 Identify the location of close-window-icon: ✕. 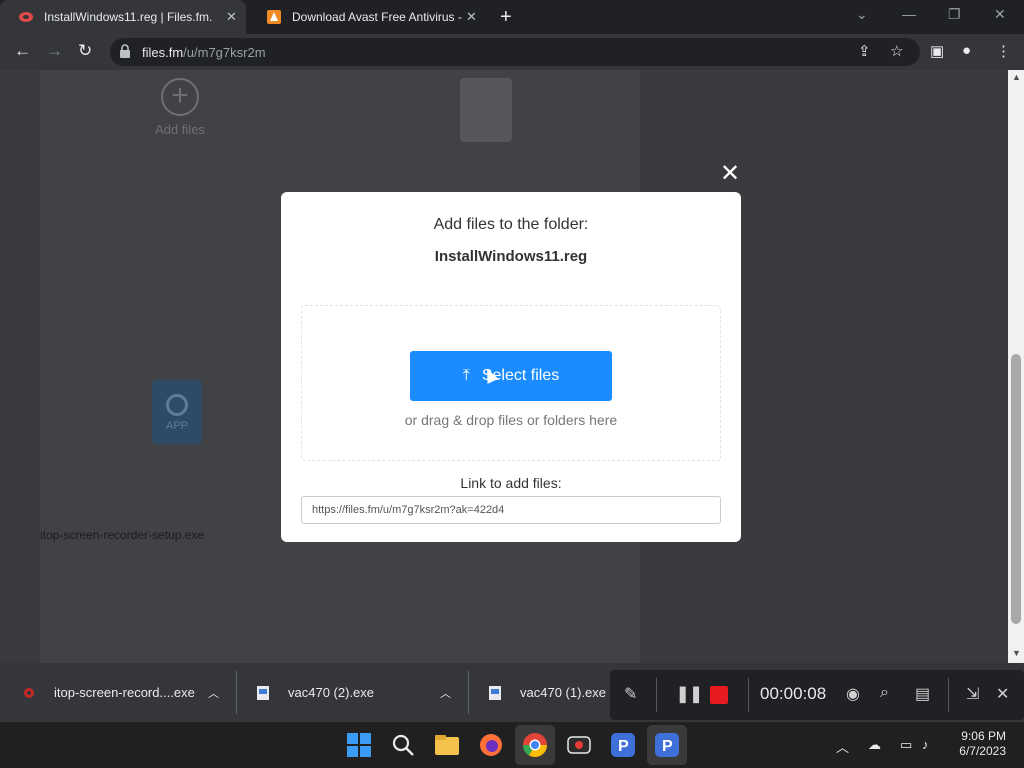
(1000, 14).